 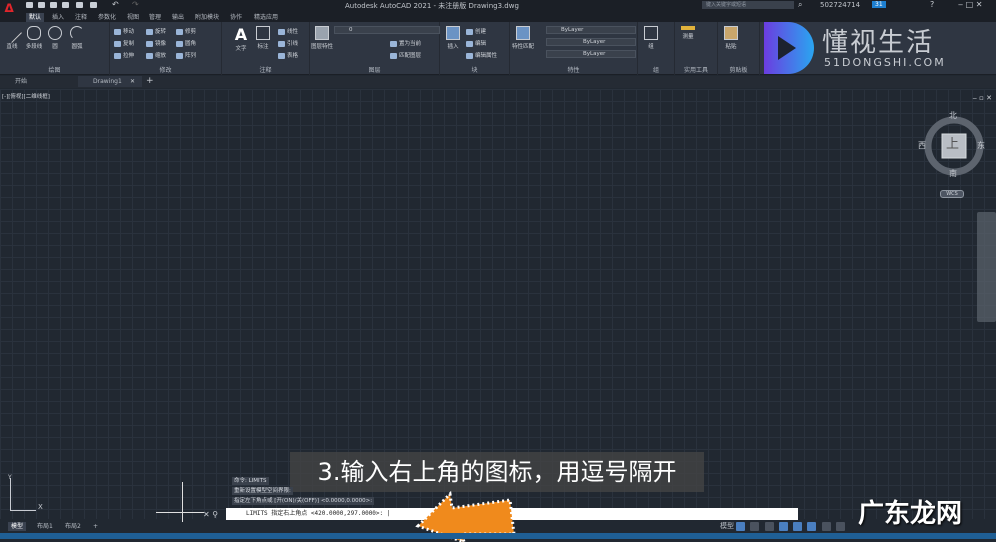 What do you see at coordinates (591, 42) in the screenshot?
I see `linetype-dropdown: ByLayer` at bounding box center [591, 42].